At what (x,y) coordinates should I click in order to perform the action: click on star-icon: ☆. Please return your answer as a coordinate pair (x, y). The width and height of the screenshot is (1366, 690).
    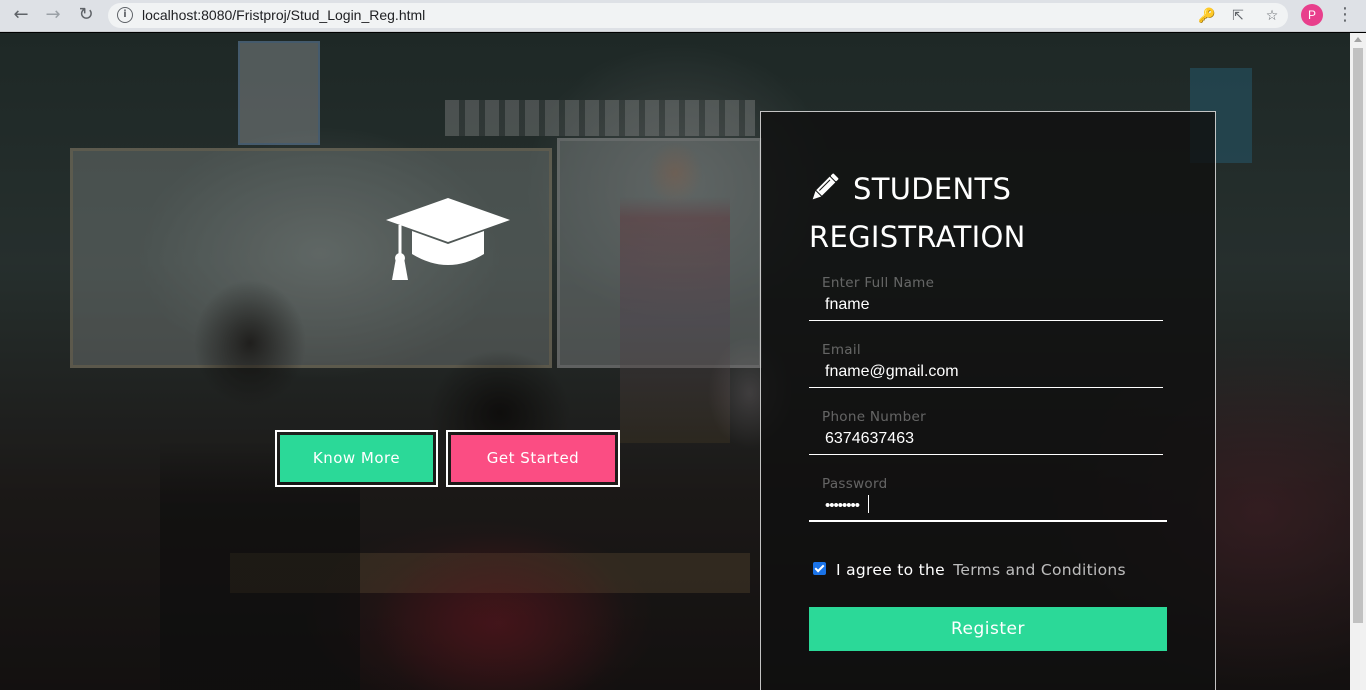
    Looking at the image, I should click on (1272, 16).